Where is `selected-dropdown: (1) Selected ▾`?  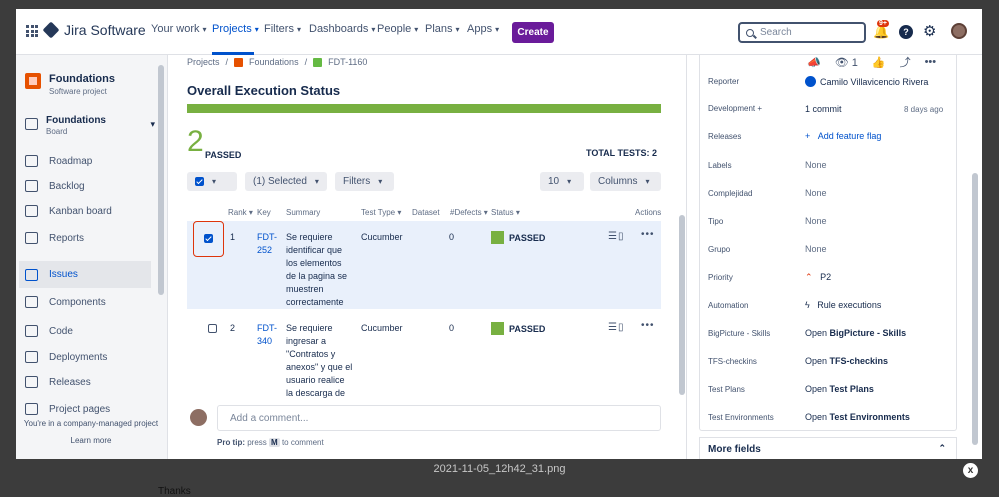
selected-dropdown: (1) Selected ▾ is located at coordinates (286, 181).